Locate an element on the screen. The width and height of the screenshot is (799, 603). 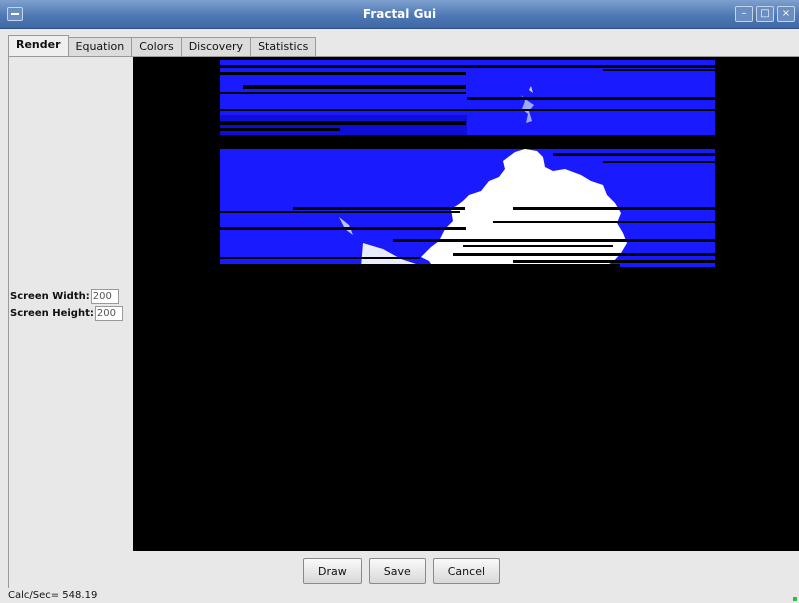
cancel-button: Cancel is located at coordinates (466, 571).